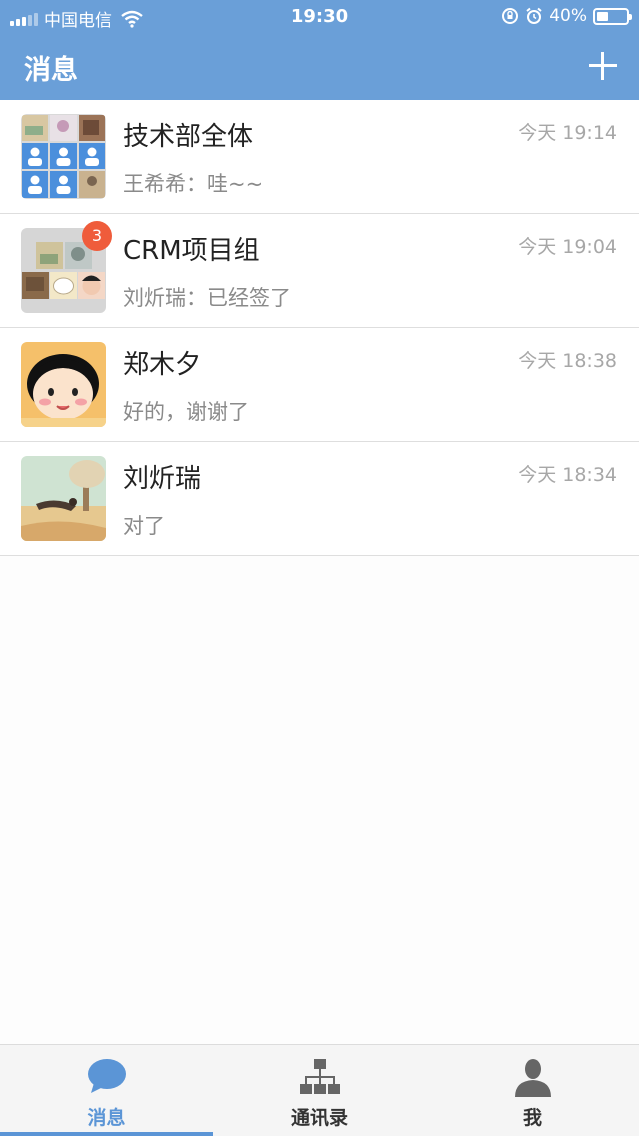  What do you see at coordinates (568, 16) in the screenshot?
I see `battery-label: 40%` at bounding box center [568, 16].